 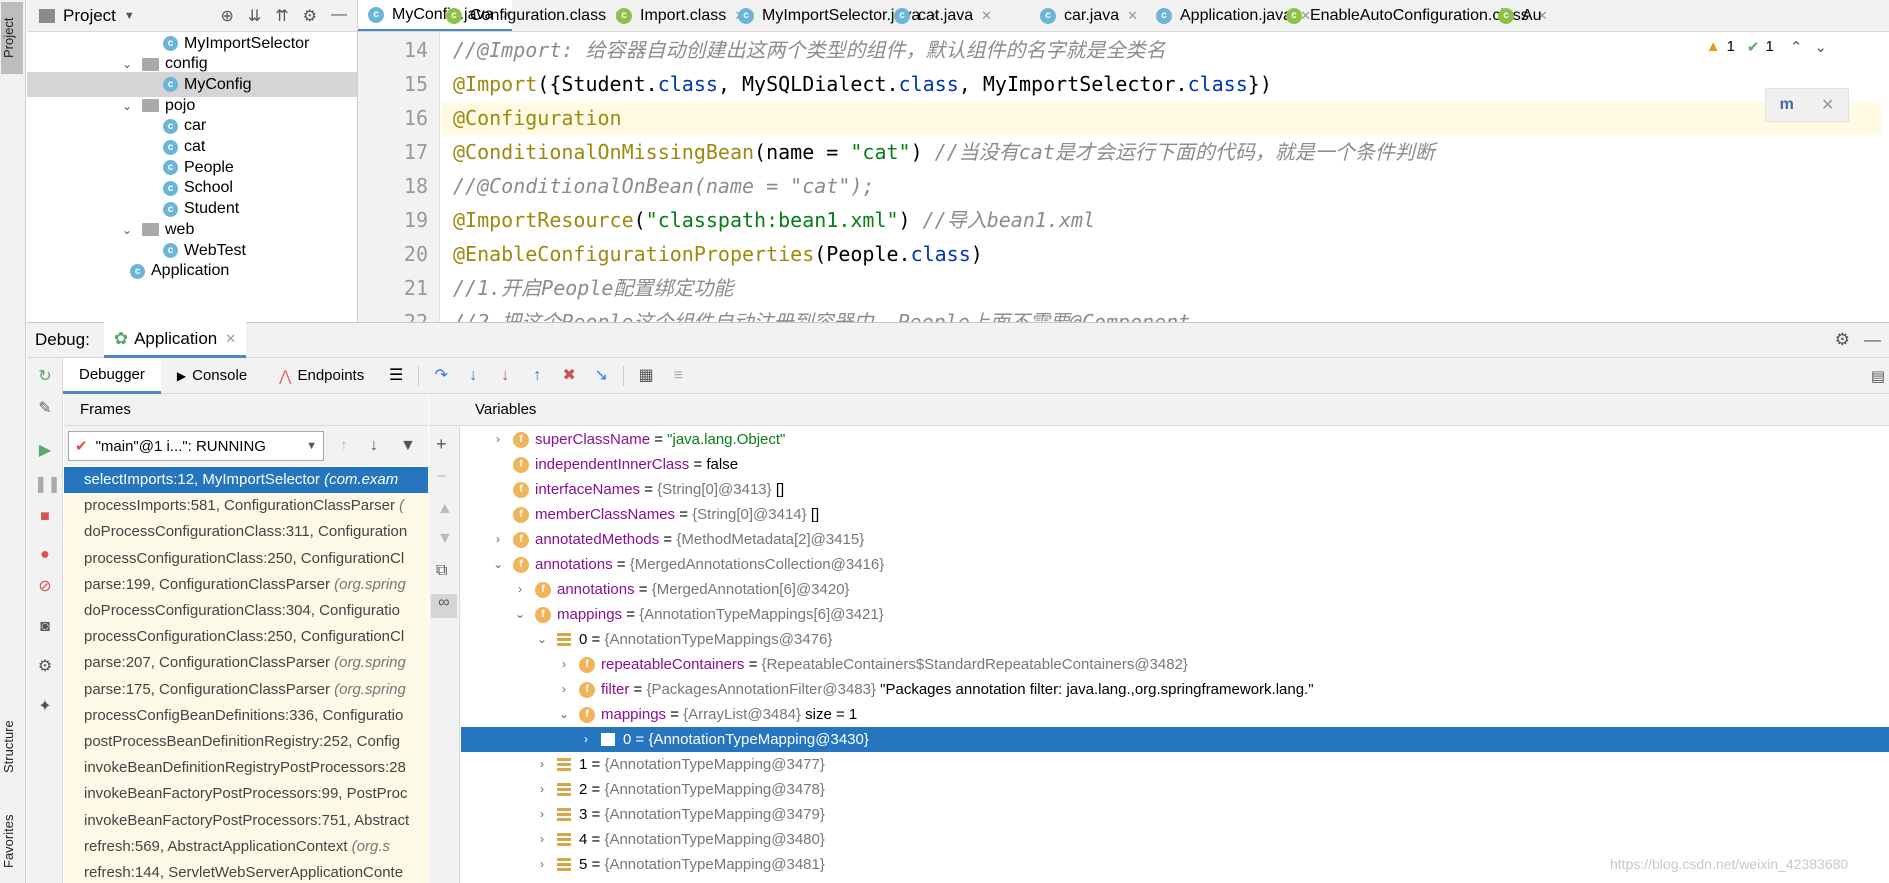 What do you see at coordinates (344, 446) in the screenshot?
I see `arrow-up-icon: ↑` at bounding box center [344, 446].